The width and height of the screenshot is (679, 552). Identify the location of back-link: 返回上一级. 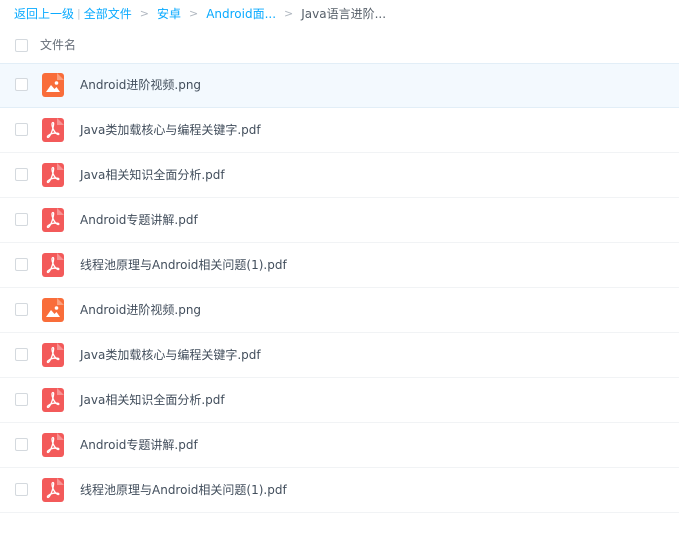
(44, 14).